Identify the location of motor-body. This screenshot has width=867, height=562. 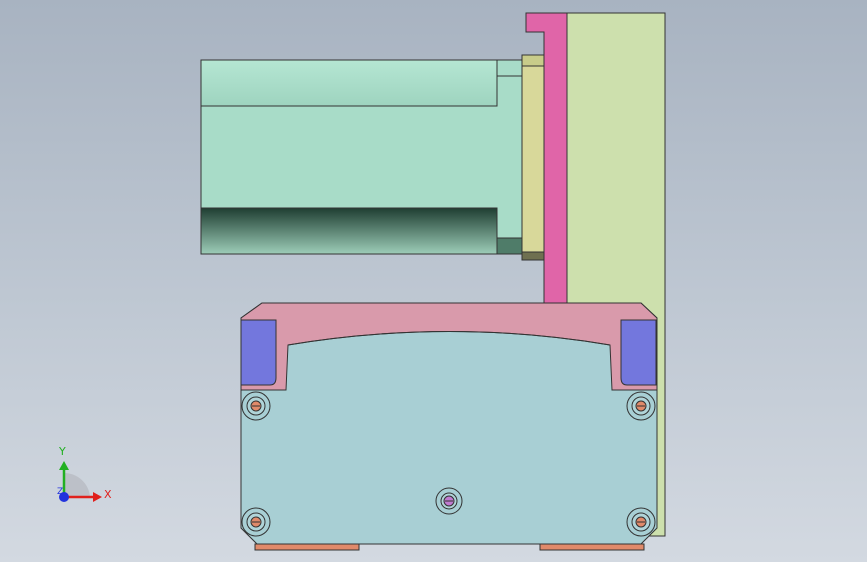
(361, 157).